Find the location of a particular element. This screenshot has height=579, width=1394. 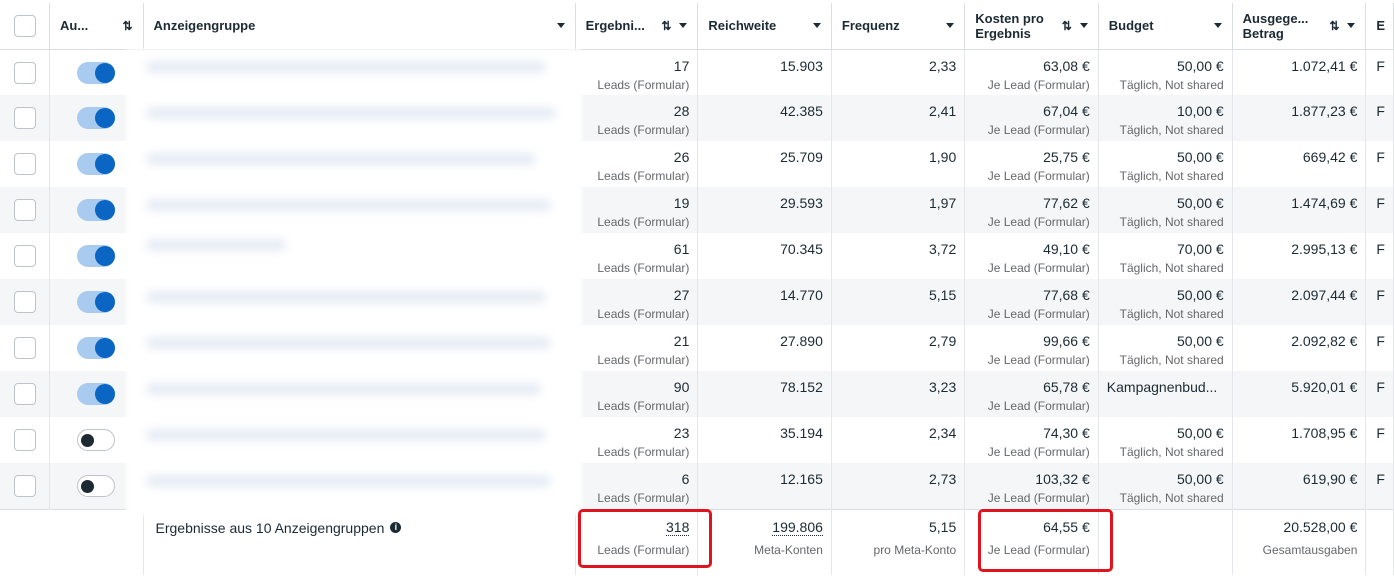

frequency-value: 1,90 is located at coordinates (942, 157).